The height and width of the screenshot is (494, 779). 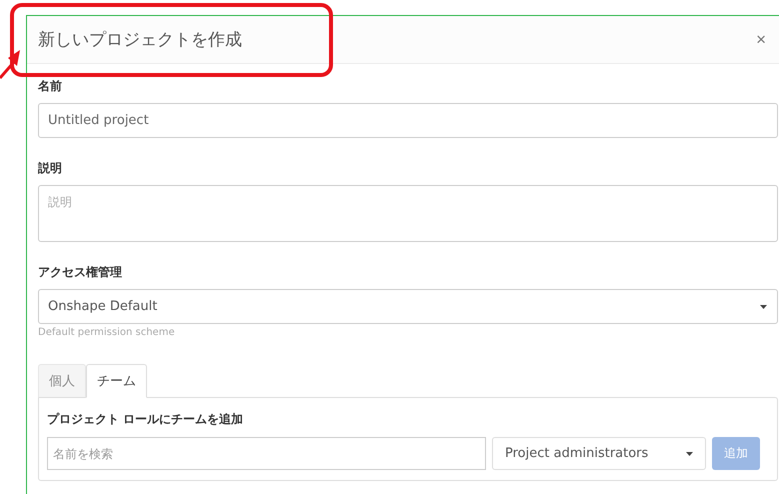 I want to click on field-label: アクセス権管理, so click(x=80, y=272).